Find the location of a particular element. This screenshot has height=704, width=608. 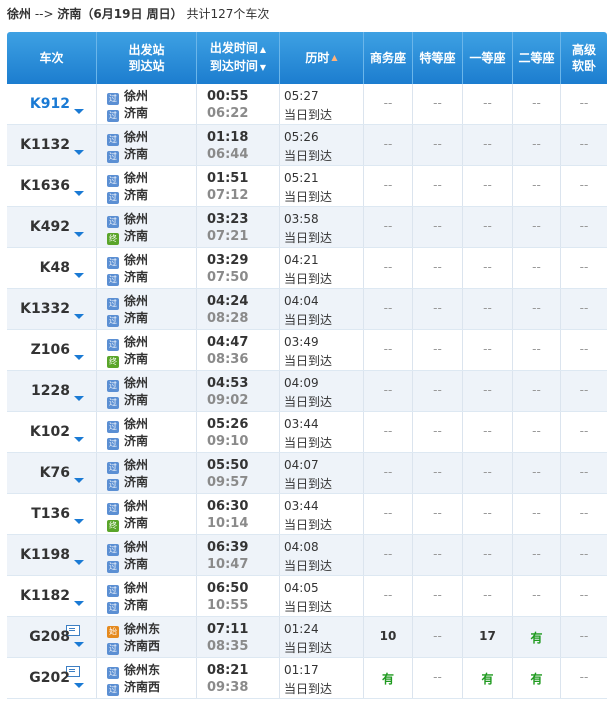

train-cell: K1332 is located at coordinates (52, 309).